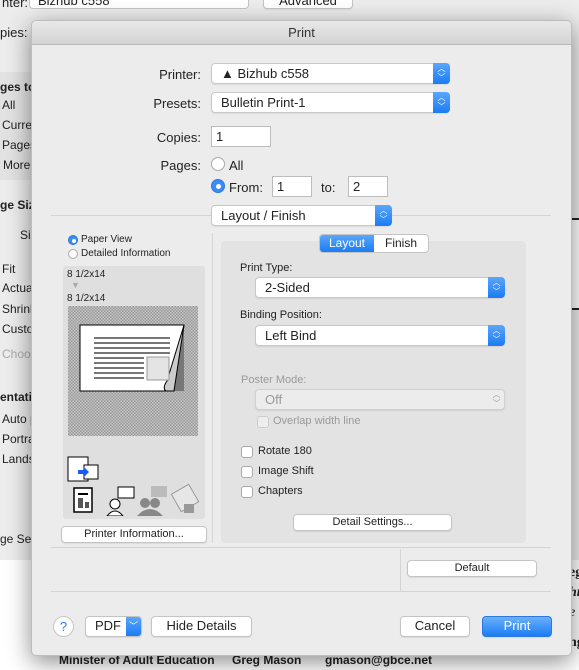 The image size is (579, 670). What do you see at coordinates (263, 215) in the screenshot?
I see `panel-select-value: Layout / Finish` at bounding box center [263, 215].